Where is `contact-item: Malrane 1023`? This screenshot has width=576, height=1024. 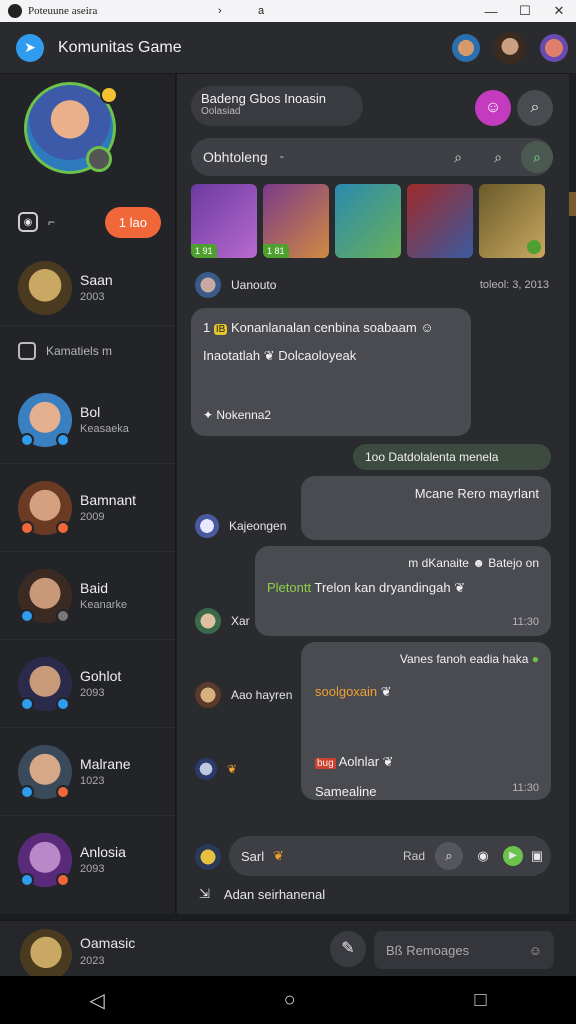
contact-item: Malrane 1023 is located at coordinates (87, 772).